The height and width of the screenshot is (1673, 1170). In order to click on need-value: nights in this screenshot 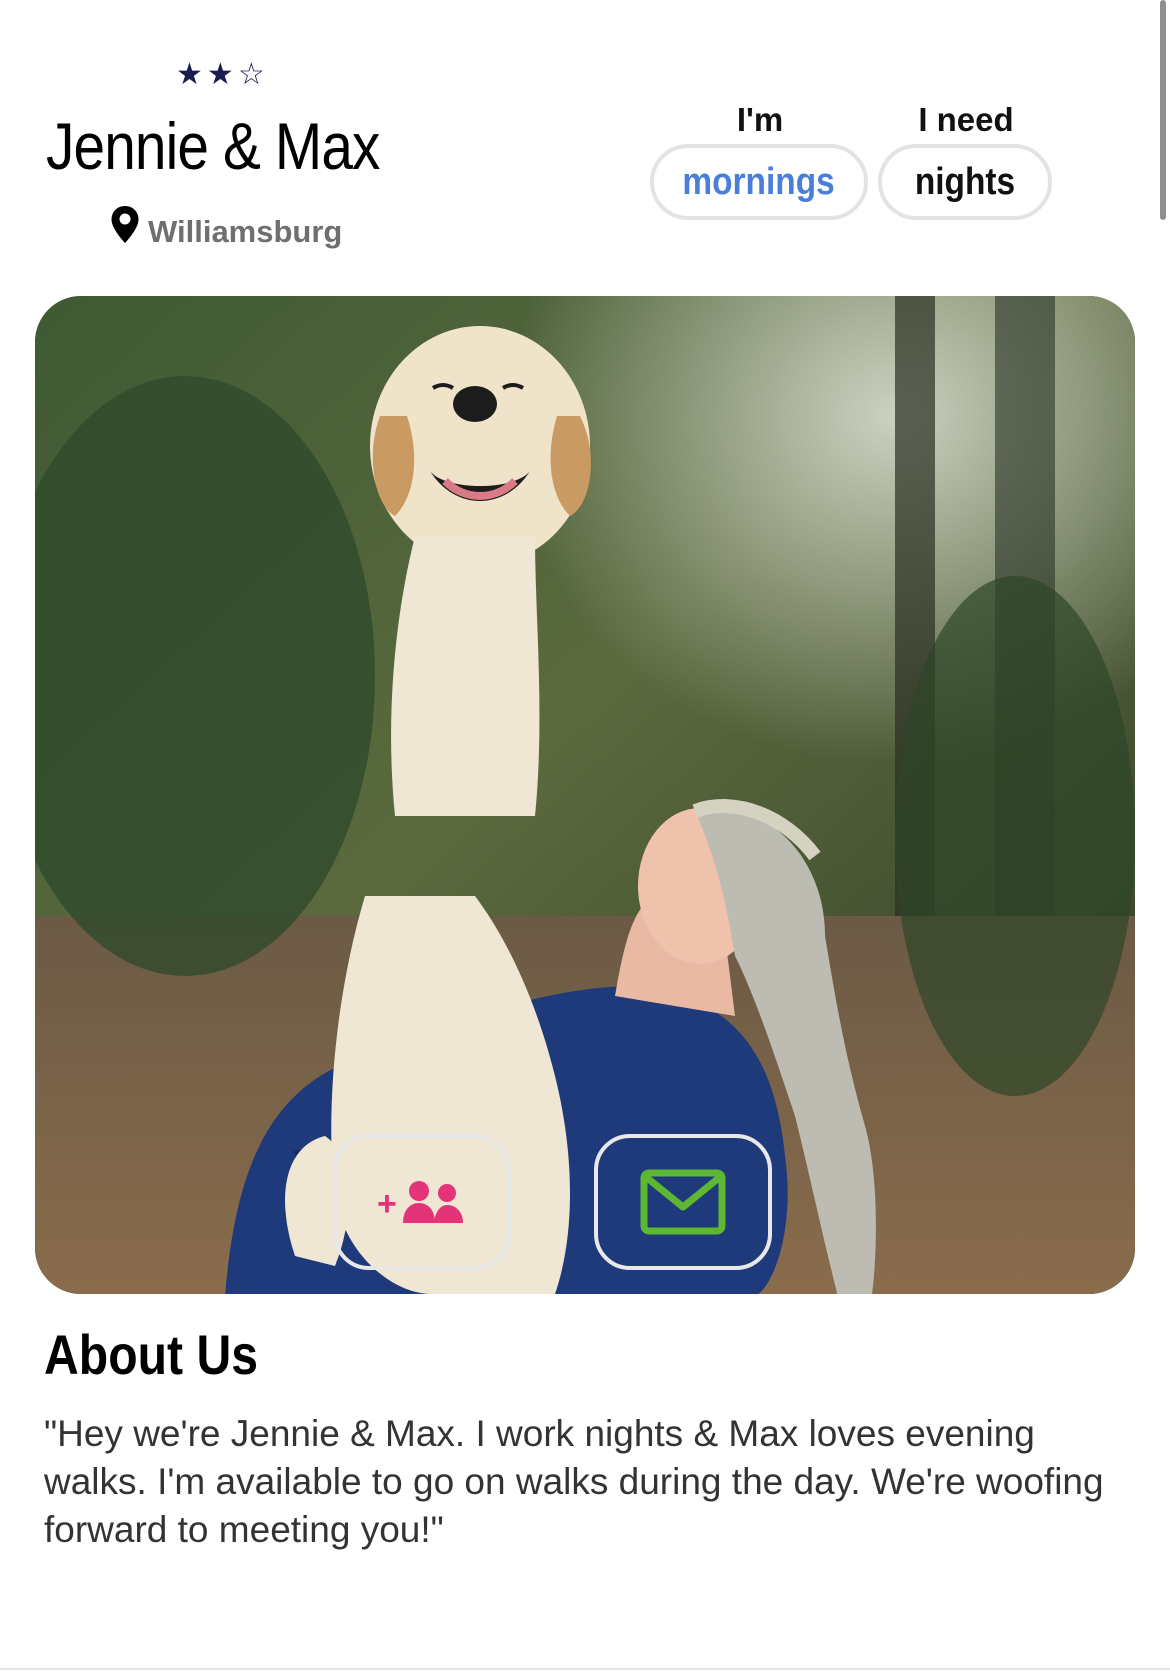, I will do `click(965, 181)`.